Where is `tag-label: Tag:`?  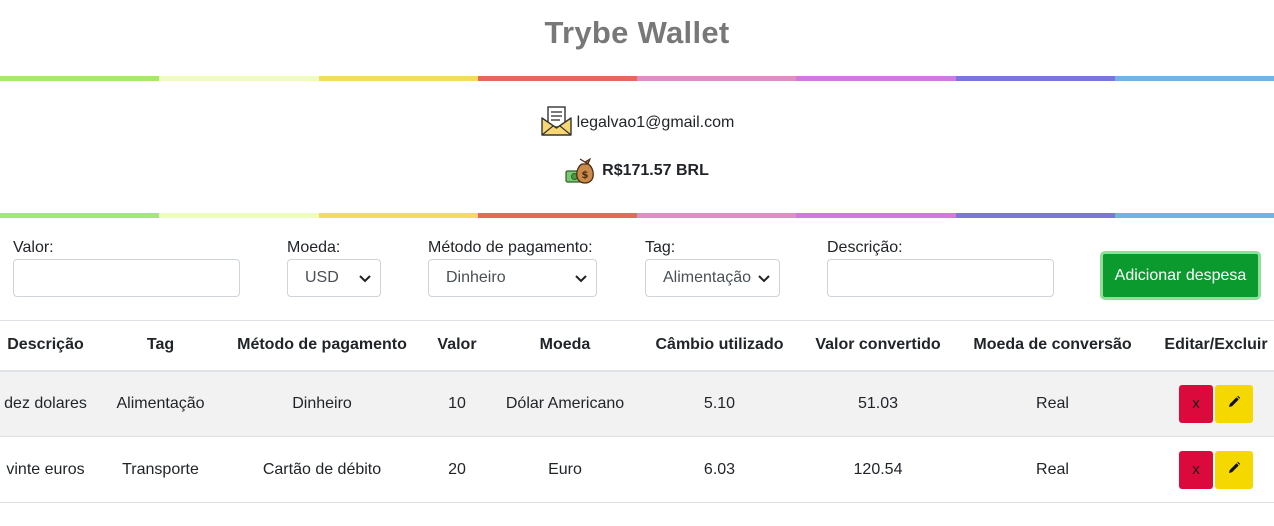 tag-label: Tag: is located at coordinates (660, 247).